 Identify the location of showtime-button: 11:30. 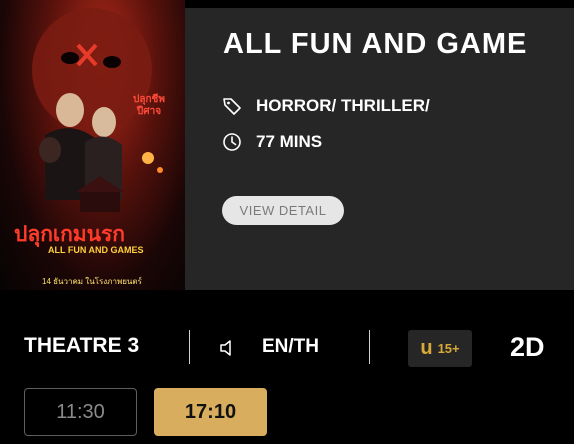
(80, 412).